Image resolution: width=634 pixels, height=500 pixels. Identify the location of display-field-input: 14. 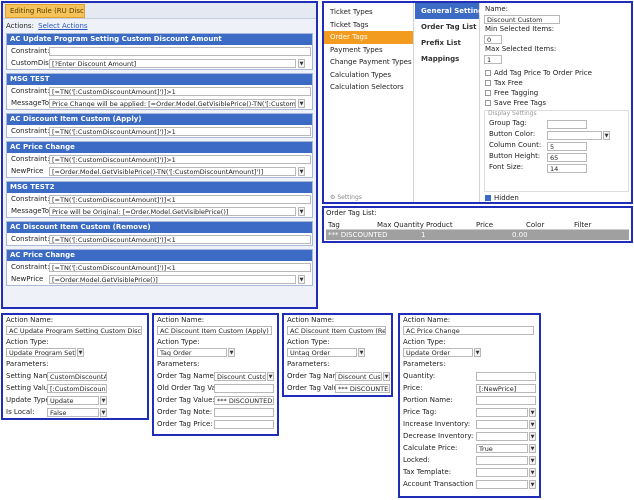
(567, 168).